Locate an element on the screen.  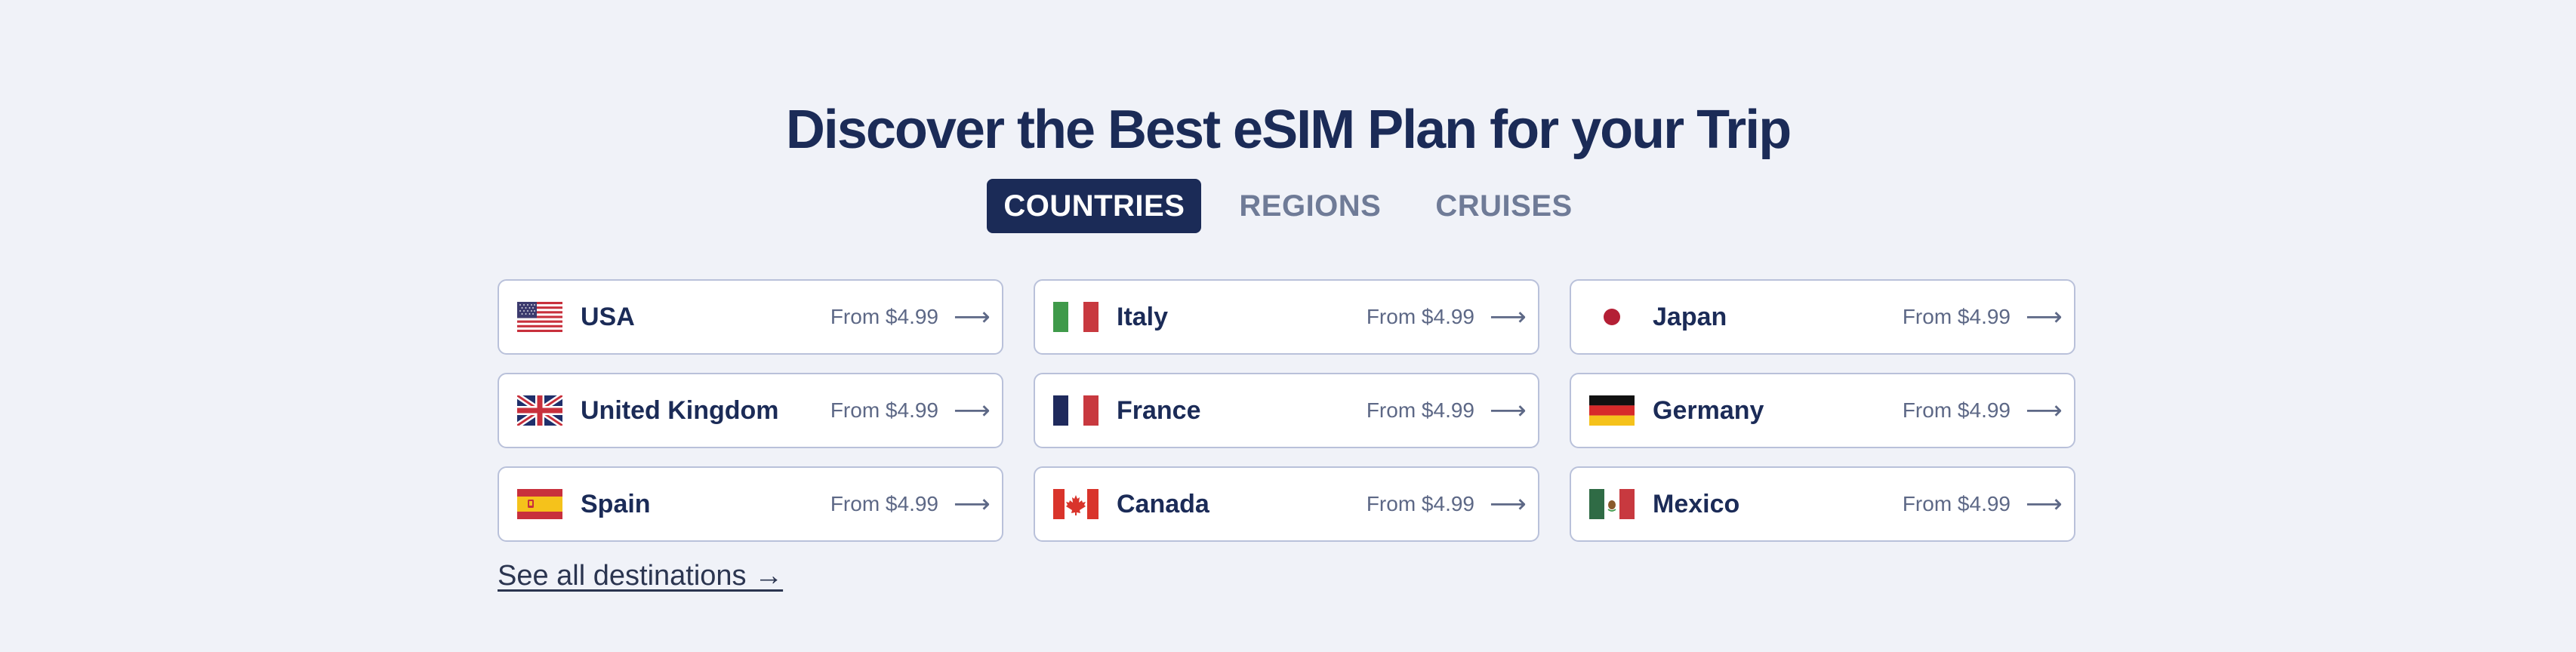
destination-name: France is located at coordinates (1159, 410).